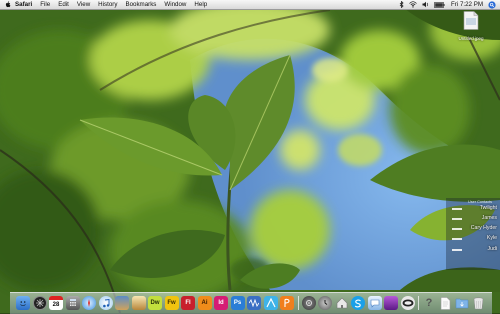 The height and width of the screenshot is (314, 500). What do you see at coordinates (155, 303) in the screenshot?
I see `dreamweaver-icon: Dw` at bounding box center [155, 303].